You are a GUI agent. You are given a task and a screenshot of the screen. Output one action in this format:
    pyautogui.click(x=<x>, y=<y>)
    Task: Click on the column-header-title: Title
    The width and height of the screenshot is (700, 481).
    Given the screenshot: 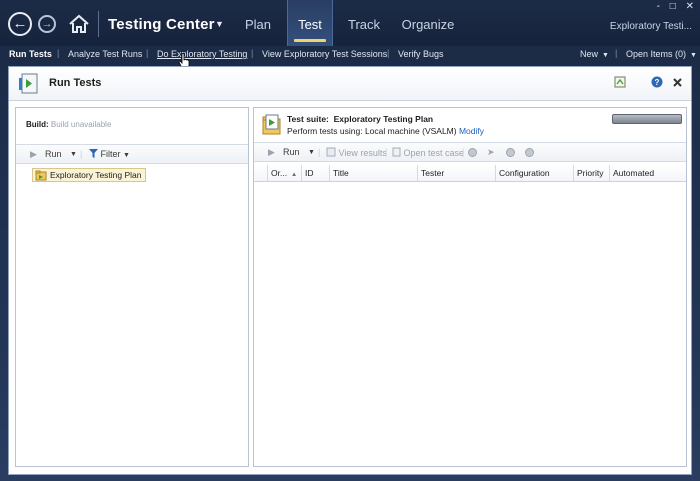 What is the action you would take?
    pyautogui.click(x=374, y=173)
    